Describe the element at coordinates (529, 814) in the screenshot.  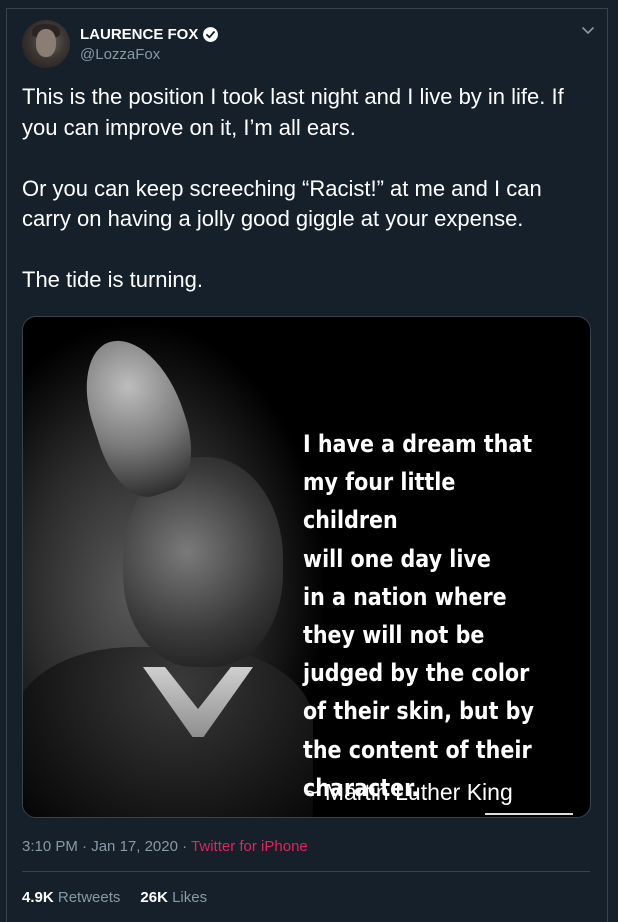
I see `attribution-underline` at that location.